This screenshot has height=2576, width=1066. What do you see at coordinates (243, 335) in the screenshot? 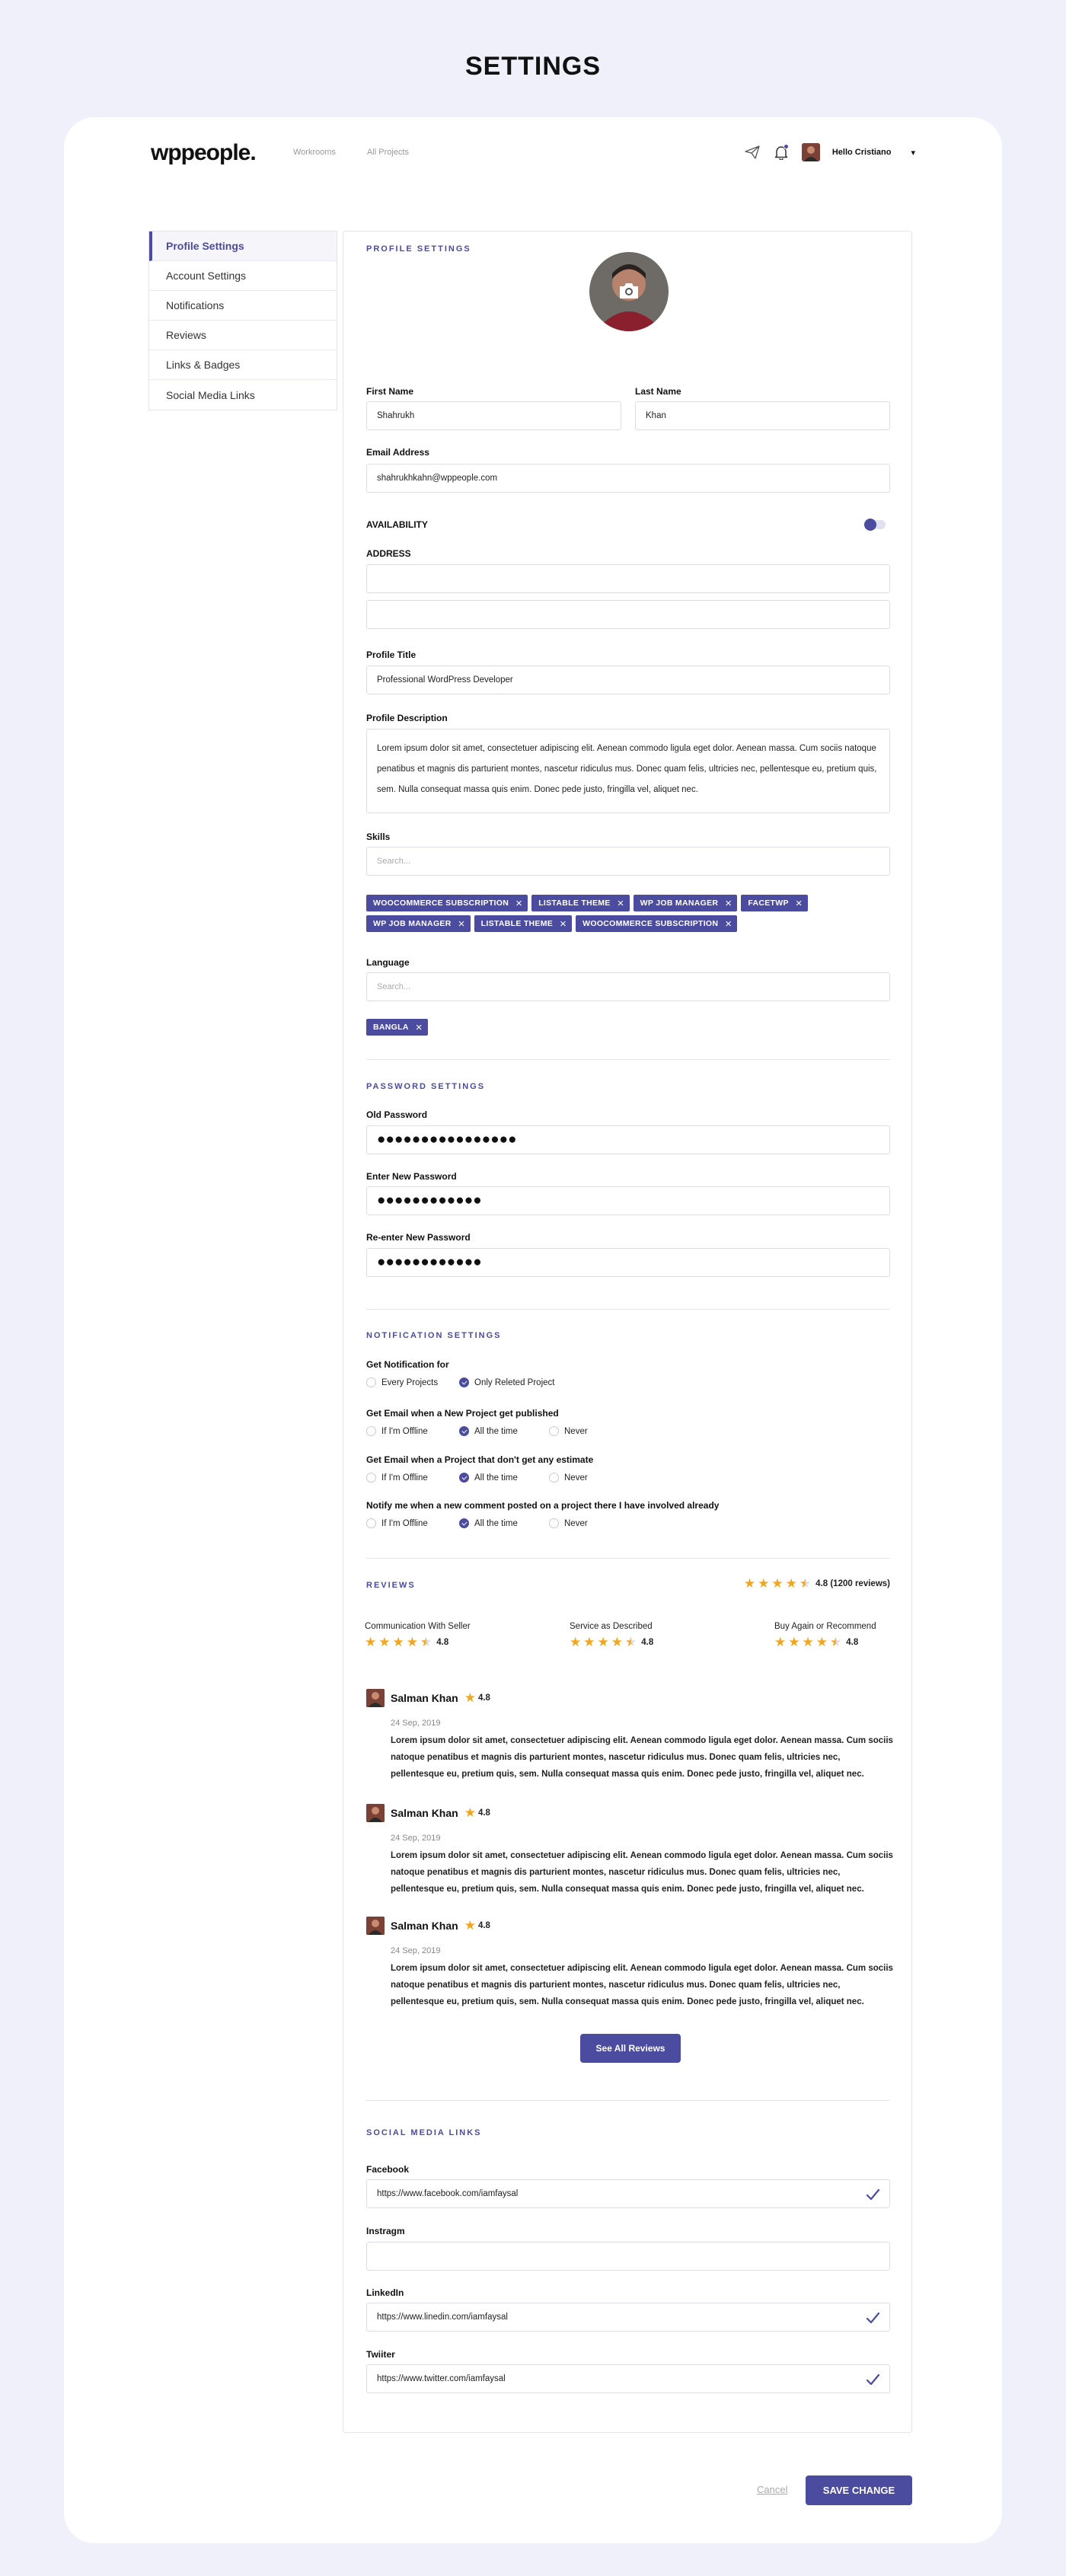
I see `sidebar-item-reviews: Reviews` at bounding box center [243, 335].